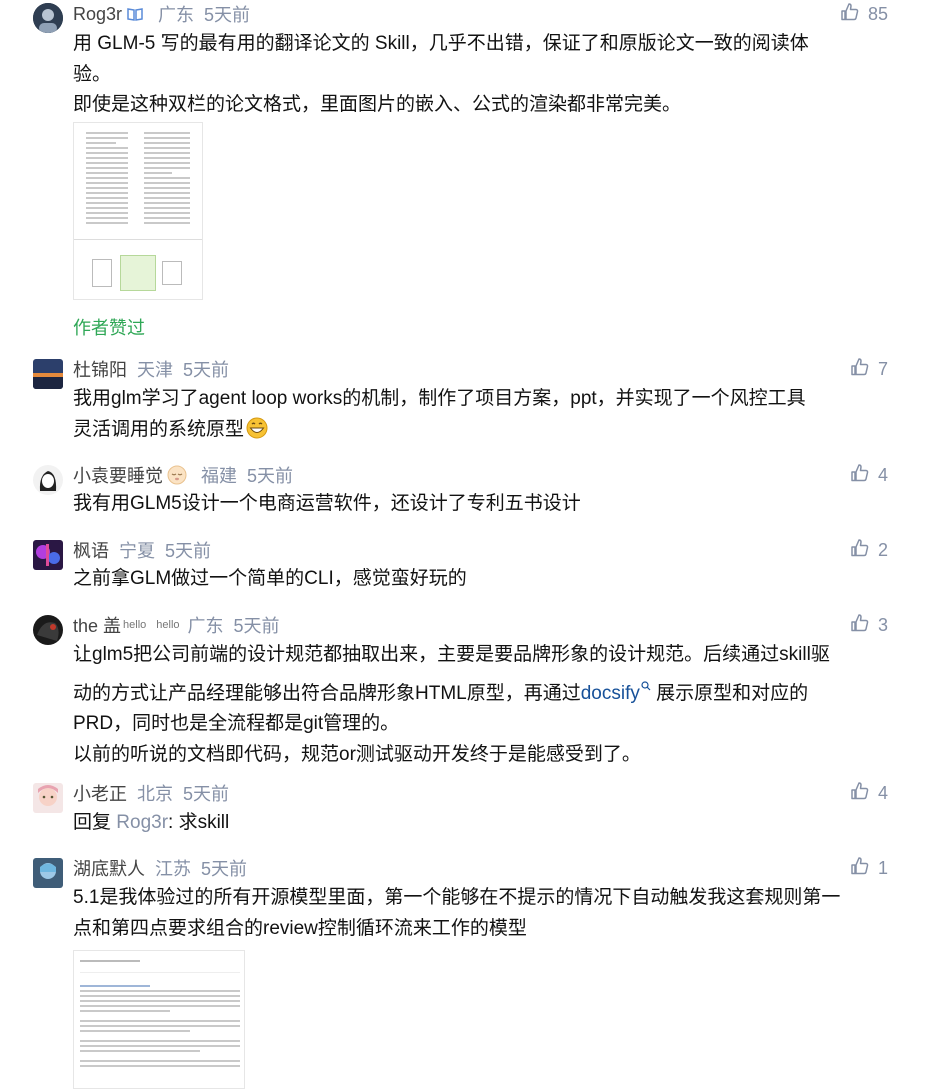 This screenshot has width=936, height=1089. What do you see at coordinates (97, 14) in the screenshot?
I see `author-name: Rog3r` at bounding box center [97, 14].